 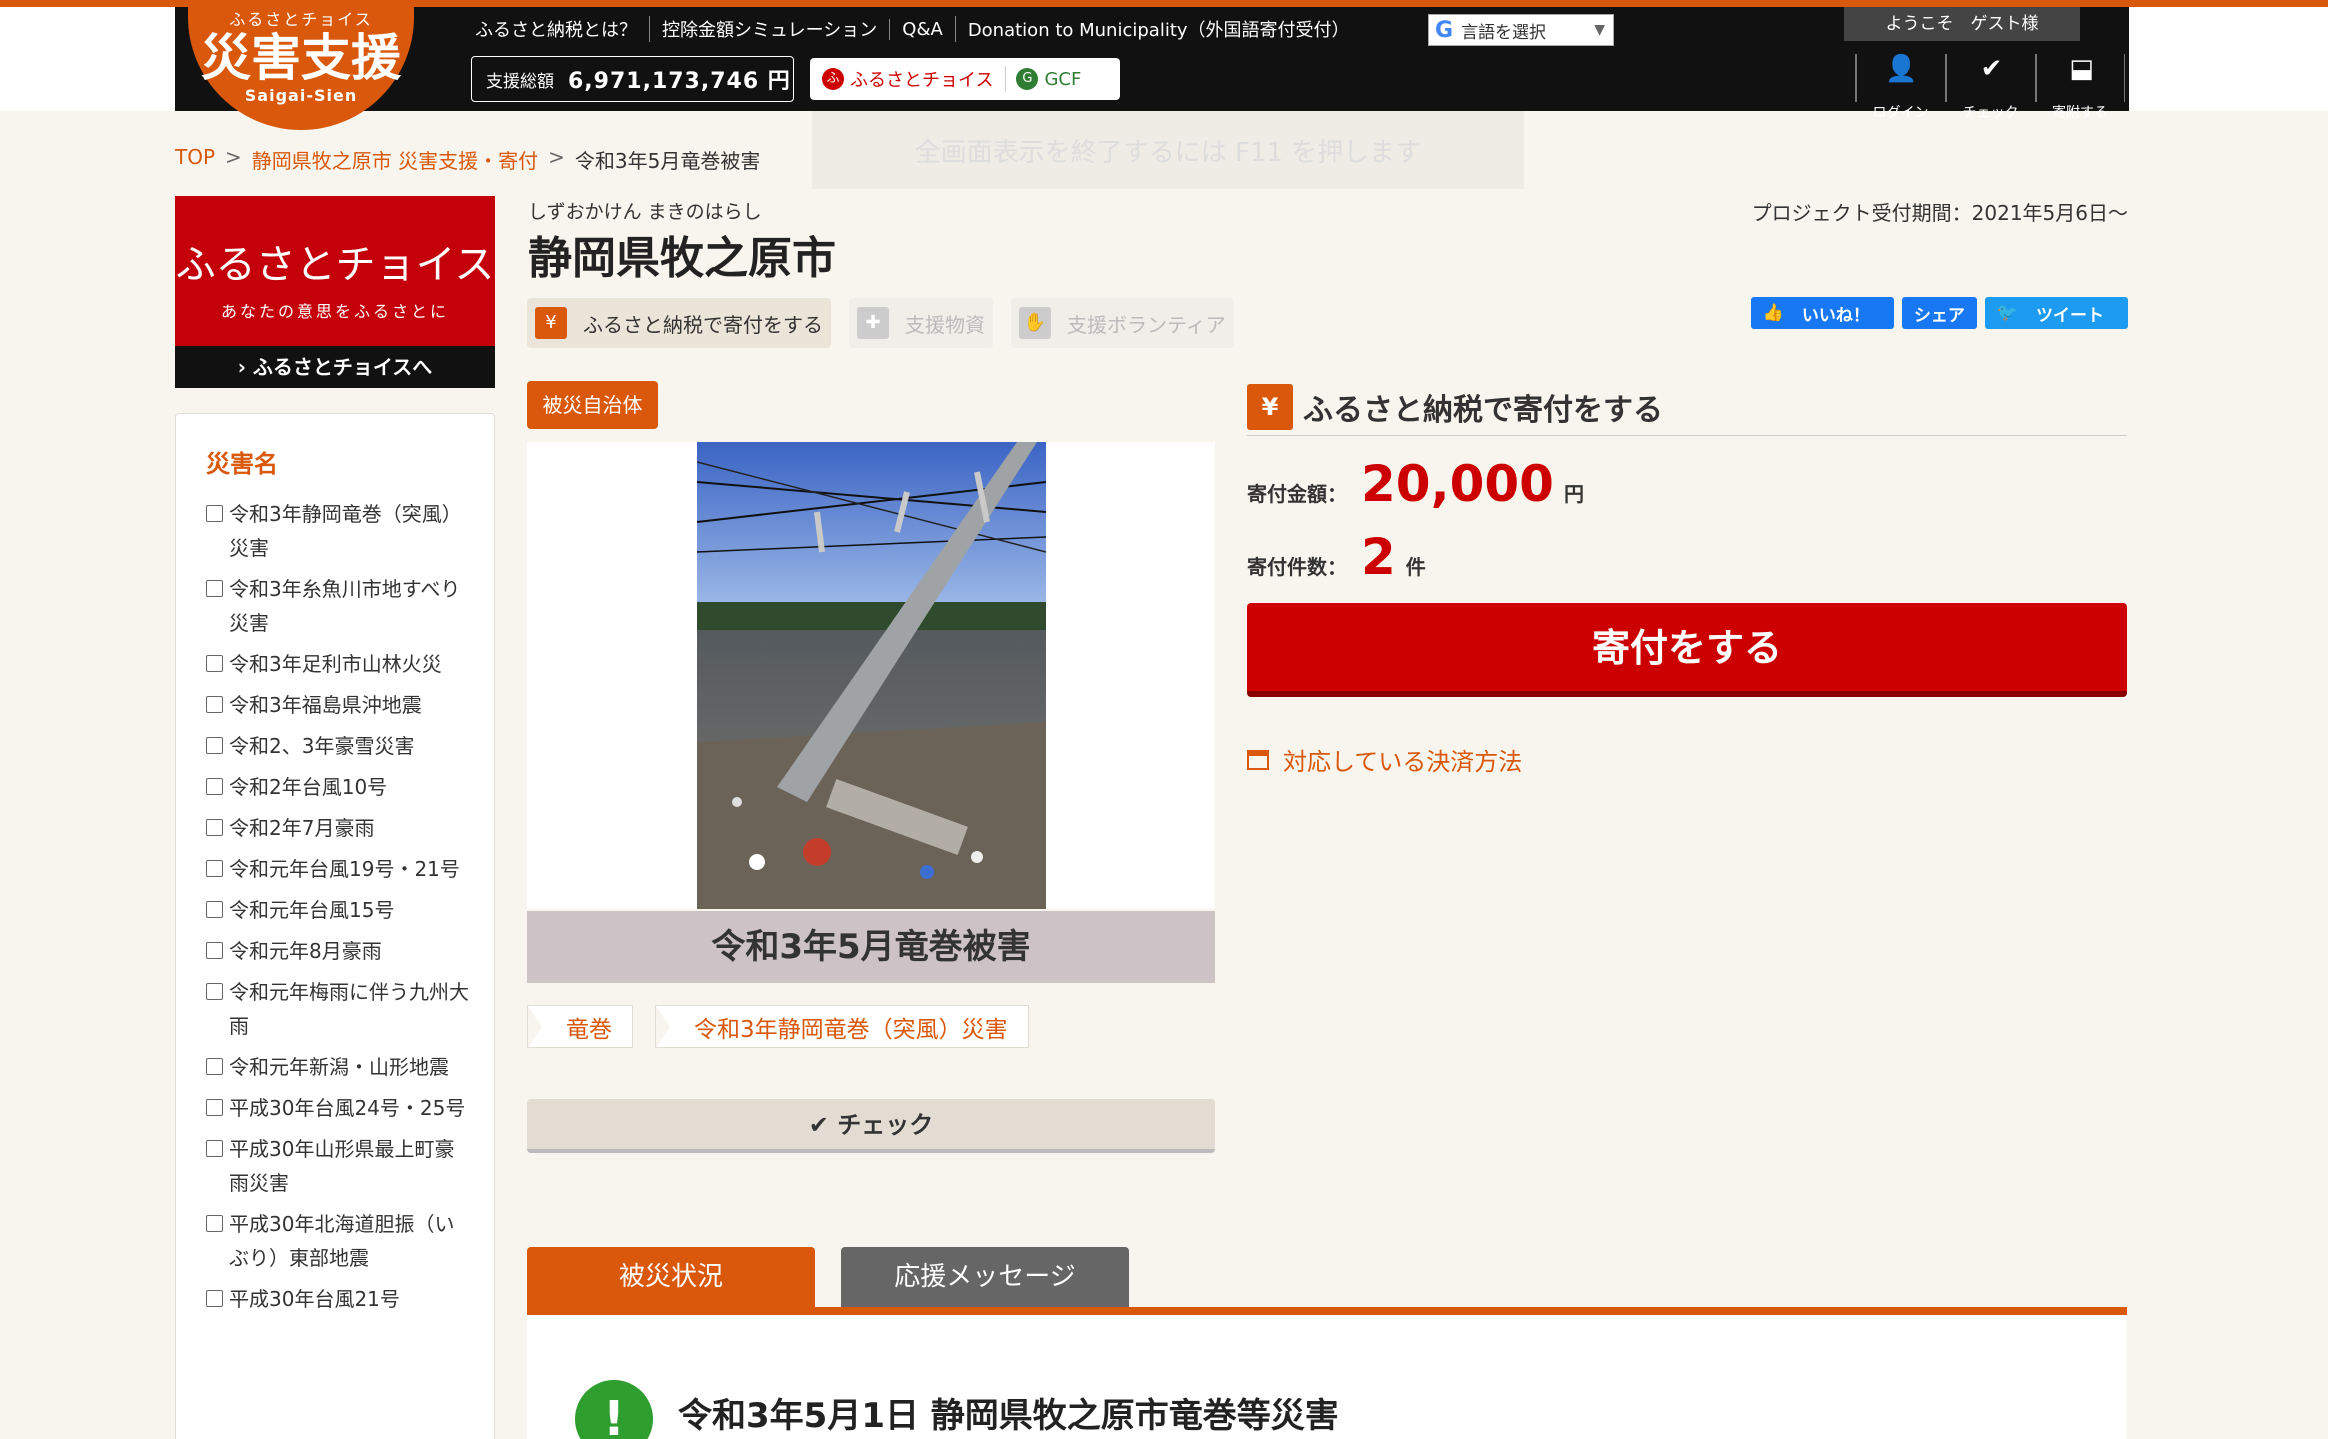 I want to click on tab-volunteer: ✋ 支援ボランティア, so click(x=1122, y=323).